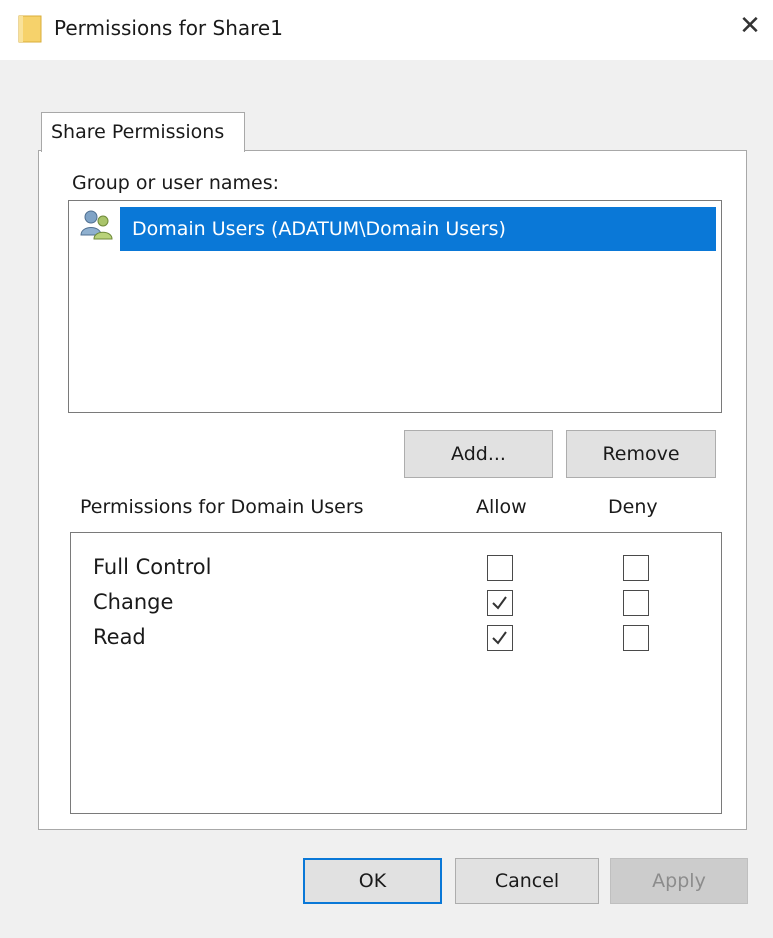 The height and width of the screenshot is (938, 773). I want to click on permission-row-read: Read, so click(396, 637).